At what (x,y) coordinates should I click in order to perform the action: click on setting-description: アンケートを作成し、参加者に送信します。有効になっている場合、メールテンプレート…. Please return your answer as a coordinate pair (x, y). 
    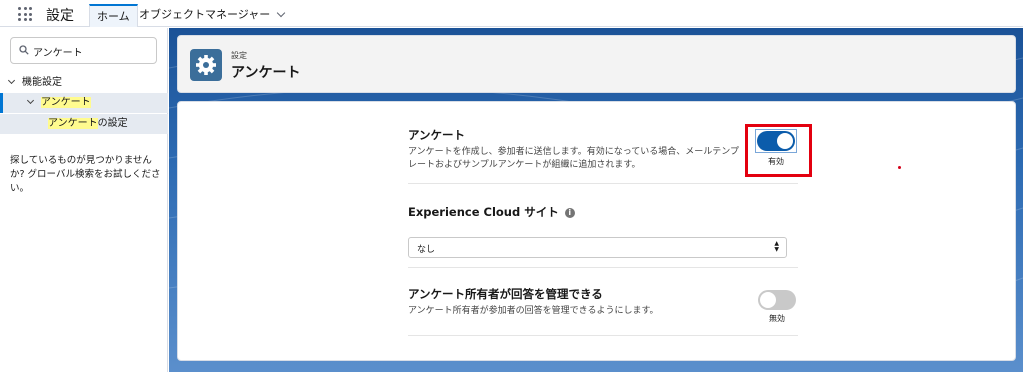
    Looking at the image, I should click on (574, 158).